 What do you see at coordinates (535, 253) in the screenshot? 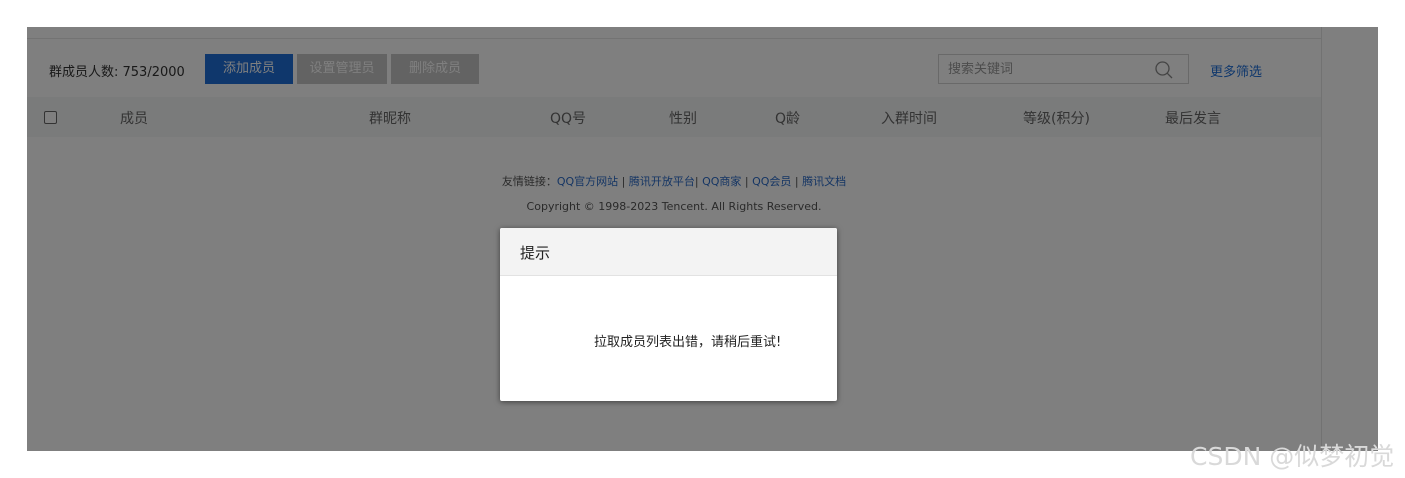
I see `dialog-title: 提示` at bounding box center [535, 253].